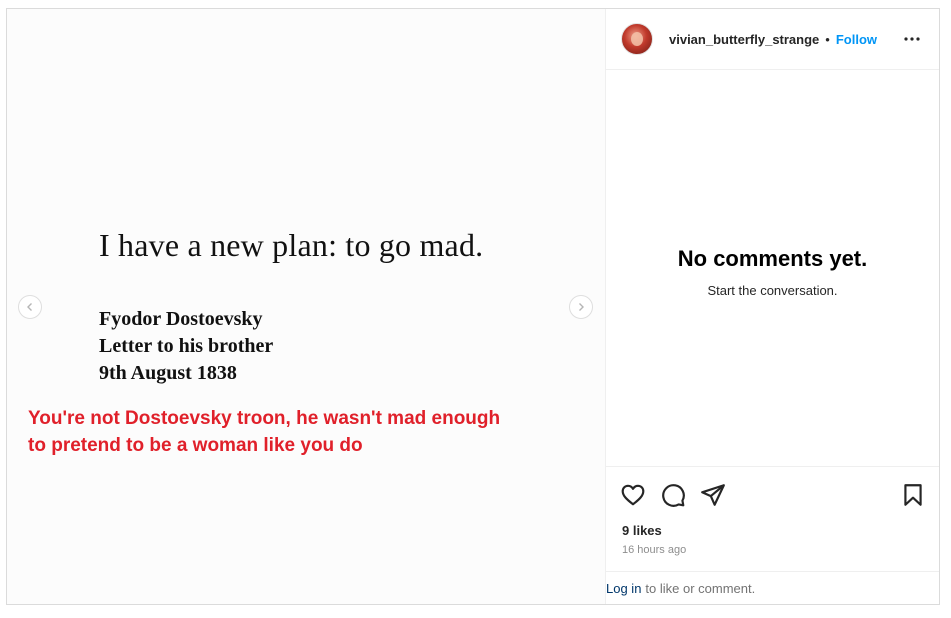 The height and width of the screenshot is (618, 951). I want to click on login-prompt: Log in to like or comment., so click(772, 588).